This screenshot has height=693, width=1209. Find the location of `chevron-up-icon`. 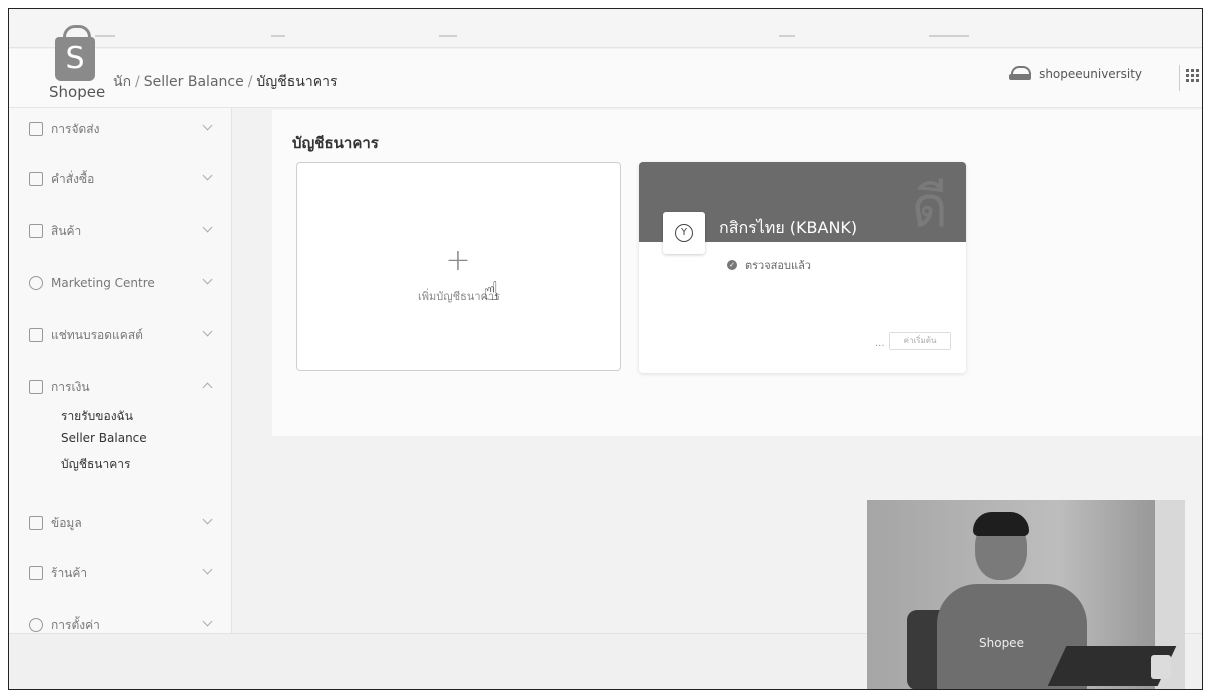

chevron-up-icon is located at coordinates (207, 387).